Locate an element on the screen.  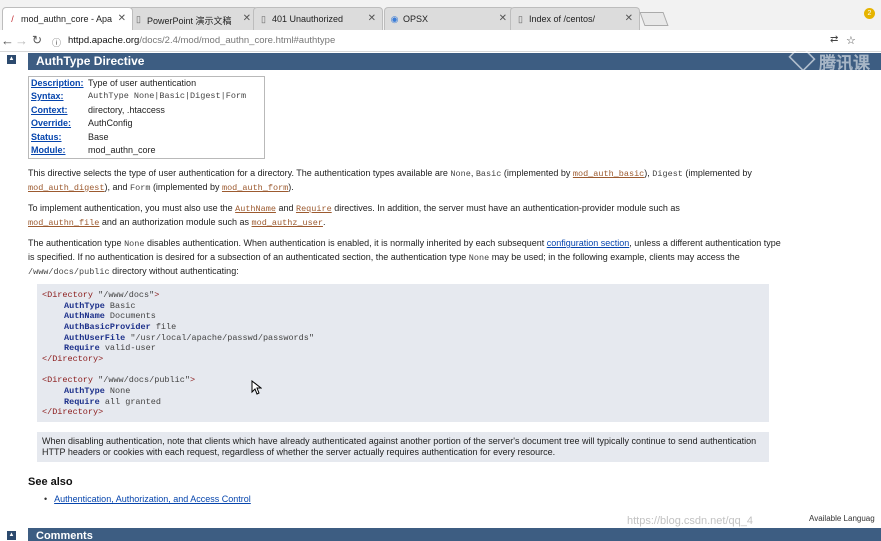
comments-title: Comments is located at coordinates (64, 535).